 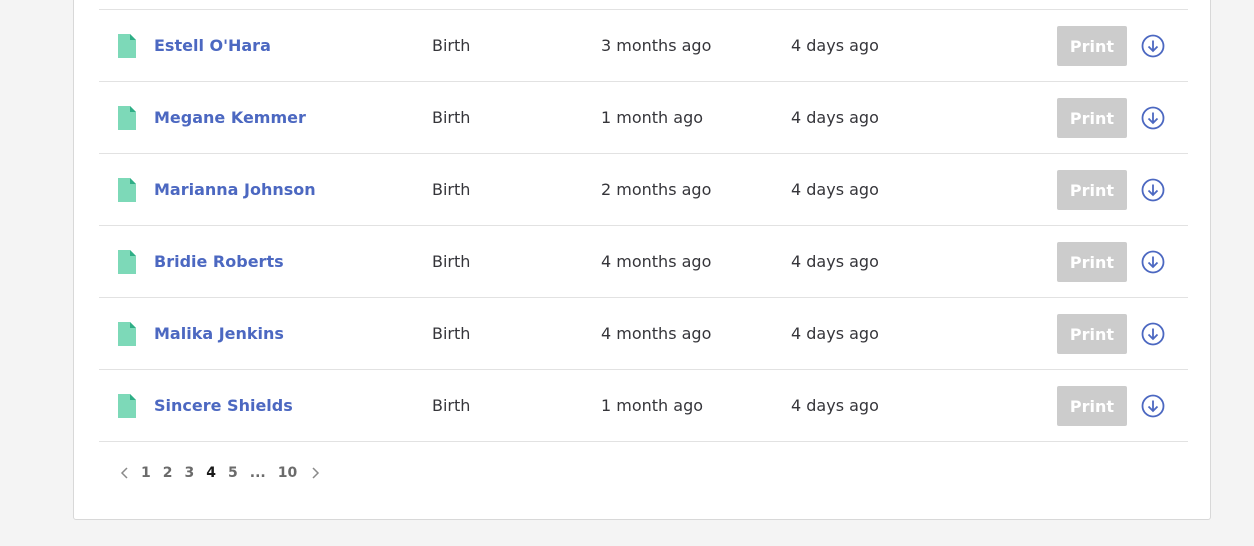 What do you see at coordinates (212, 45) in the screenshot?
I see `record-name-link: Estell O'Hara` at bounding box center [212, 45].